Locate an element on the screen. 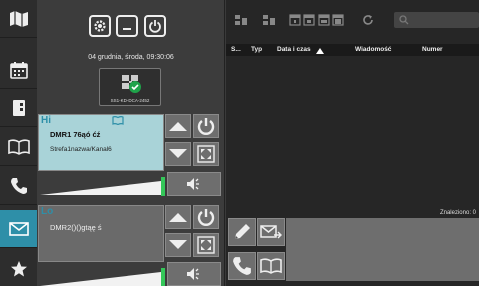 This screenshot has width=479, height=286. device-status: SS1-KD-DCA-2452 is located at coordinates (130, 87).